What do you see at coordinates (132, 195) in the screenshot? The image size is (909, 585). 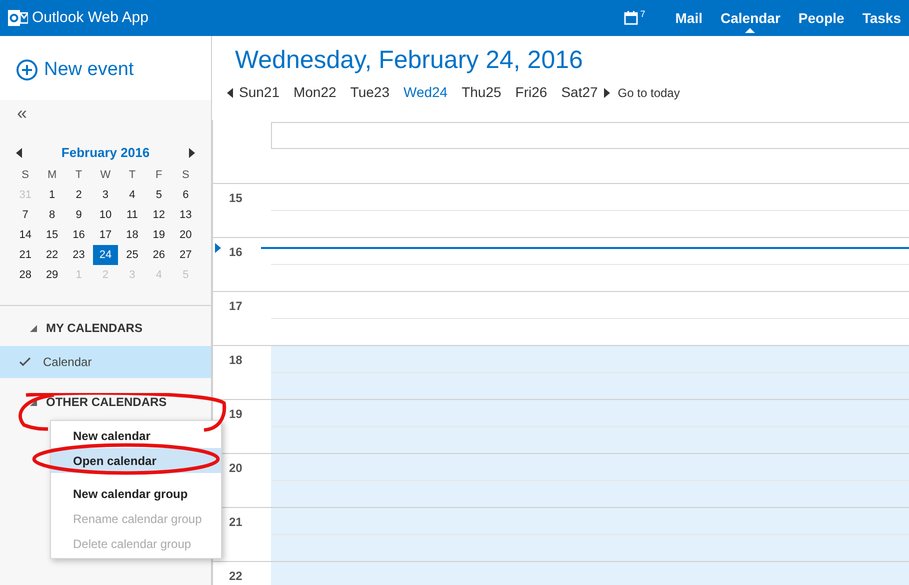 I see `day-cell: 4` at bounding box center [132, 195].